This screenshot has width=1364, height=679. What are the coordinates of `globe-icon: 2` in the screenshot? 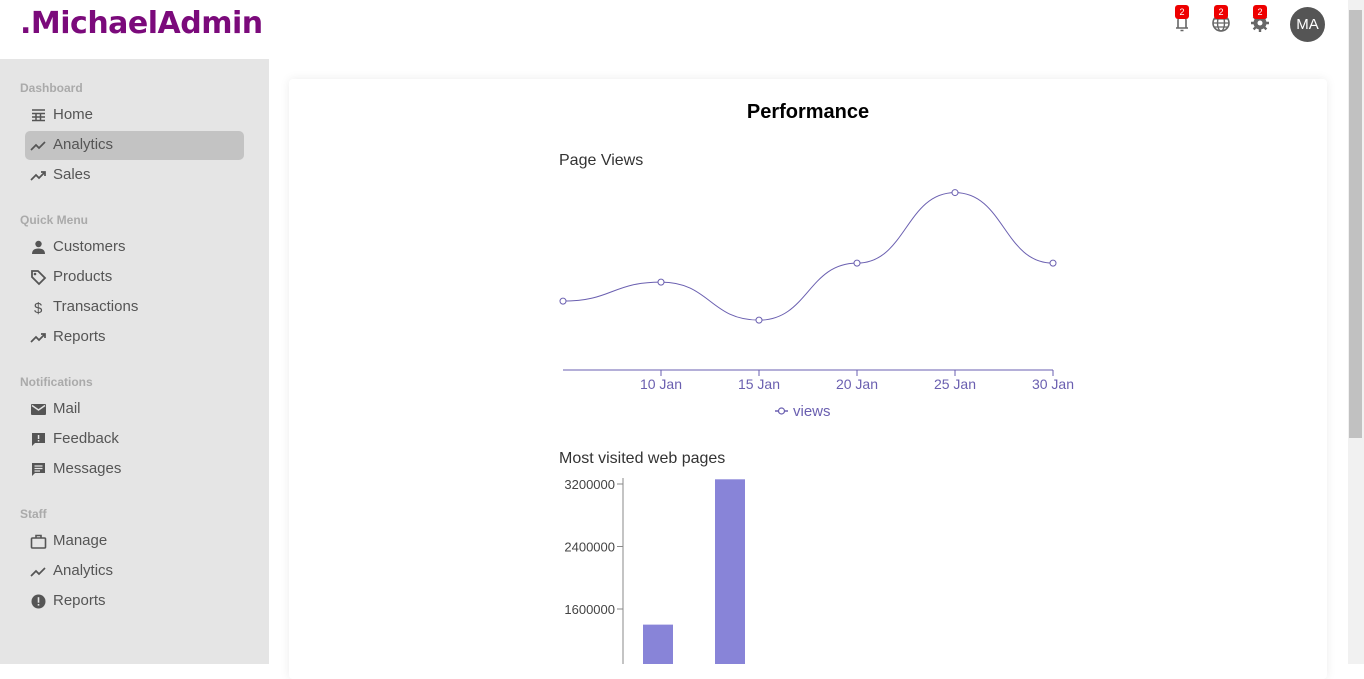 It's located at (1221, 19).